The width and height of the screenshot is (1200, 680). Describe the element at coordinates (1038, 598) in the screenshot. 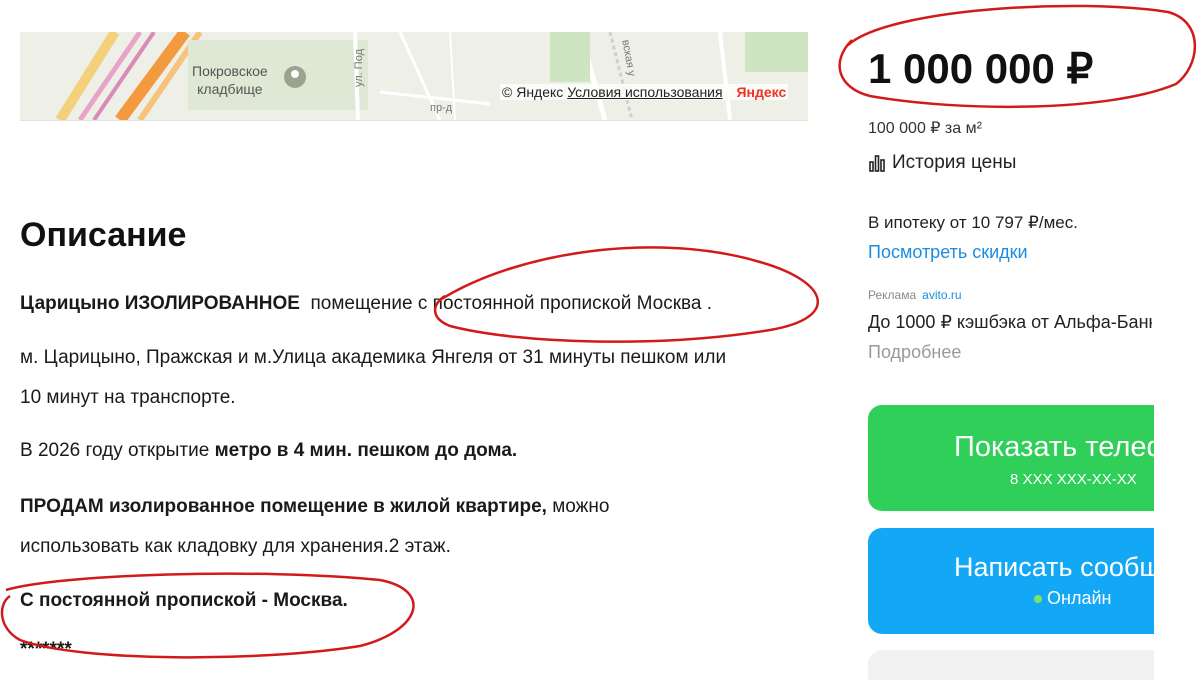

I see `online-dot-icon` at that location.